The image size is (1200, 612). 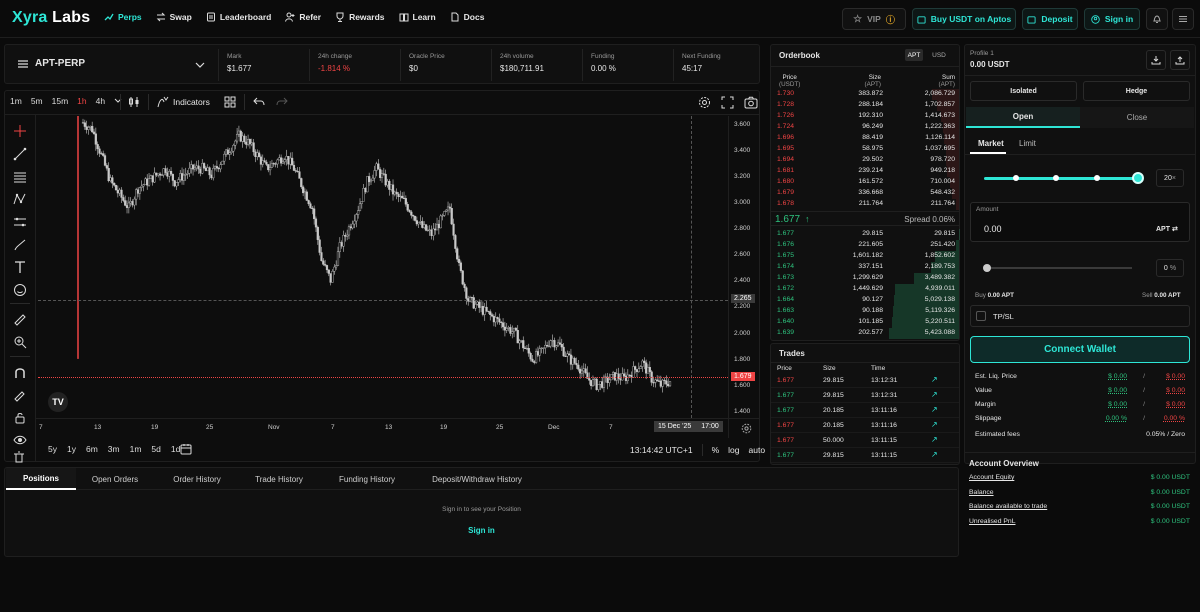 What do you see at coordinates (20, 342) in the screenshot?
I see `zoom-tool` at bounding box center [20, 342].